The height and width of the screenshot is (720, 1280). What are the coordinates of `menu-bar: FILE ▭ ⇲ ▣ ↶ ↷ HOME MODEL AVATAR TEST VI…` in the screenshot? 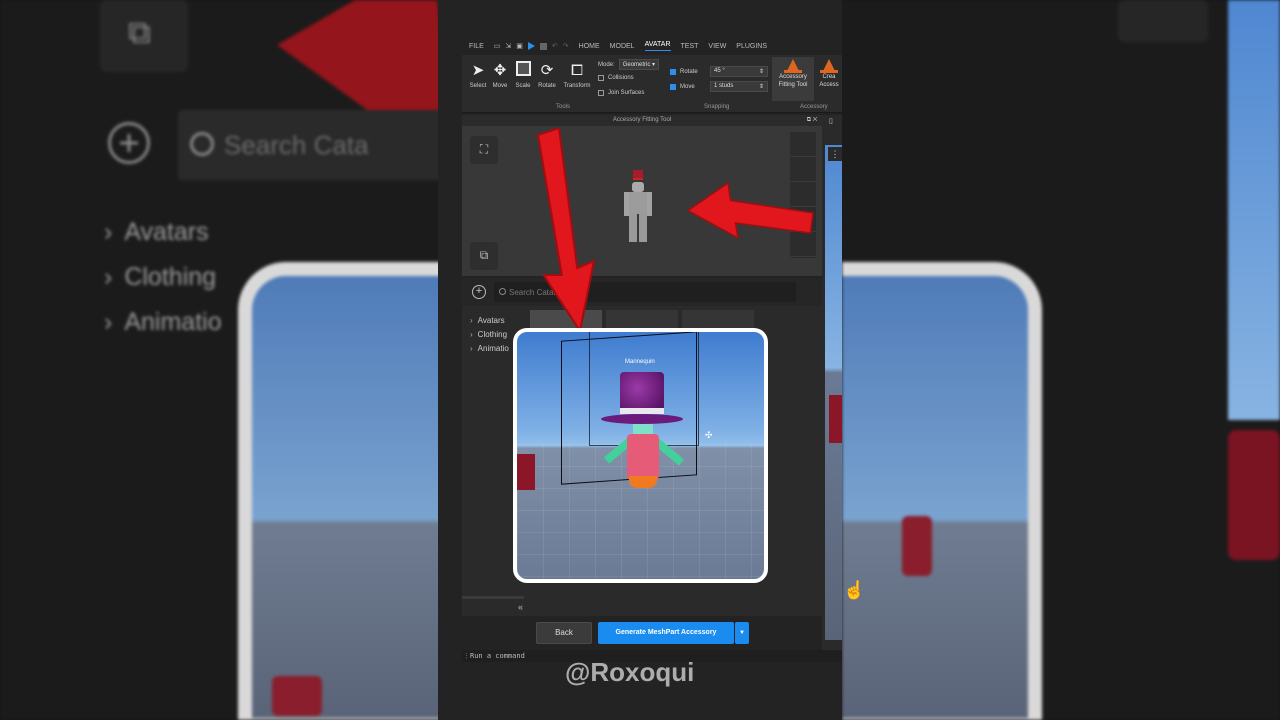 It's located at (652, 46).